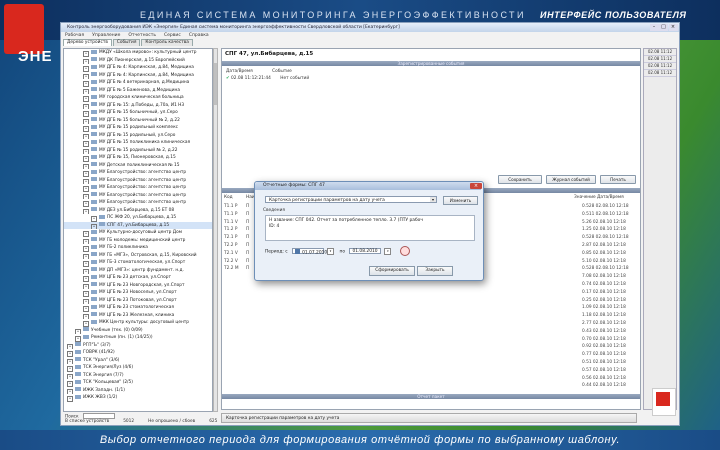  I want to click on tree-item: + МУ ДГБ № 15 поликлиника клиническая, so click(138, 143).